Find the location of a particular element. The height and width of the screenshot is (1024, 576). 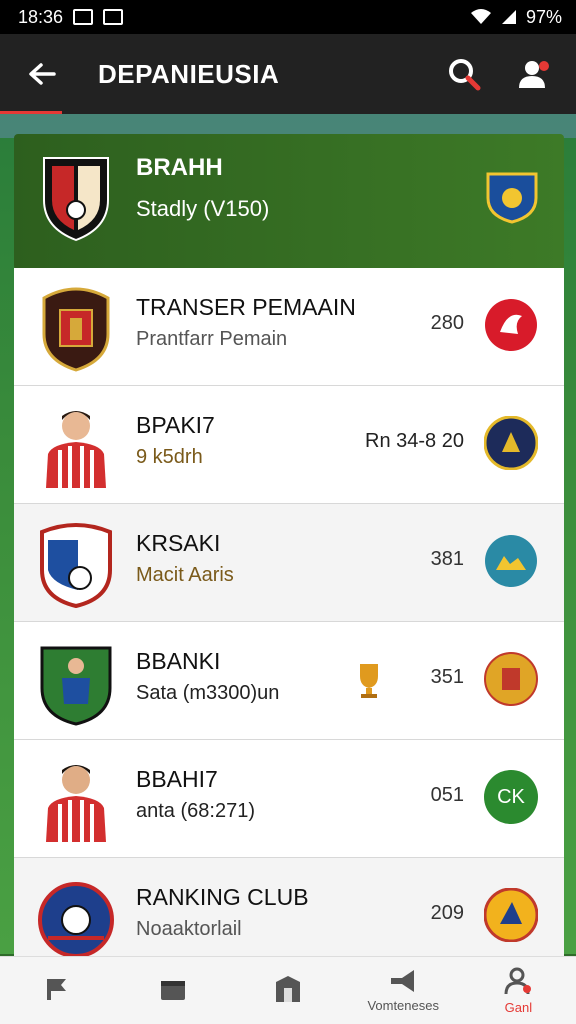

wifi-icon is located at coordinates (480, 16).